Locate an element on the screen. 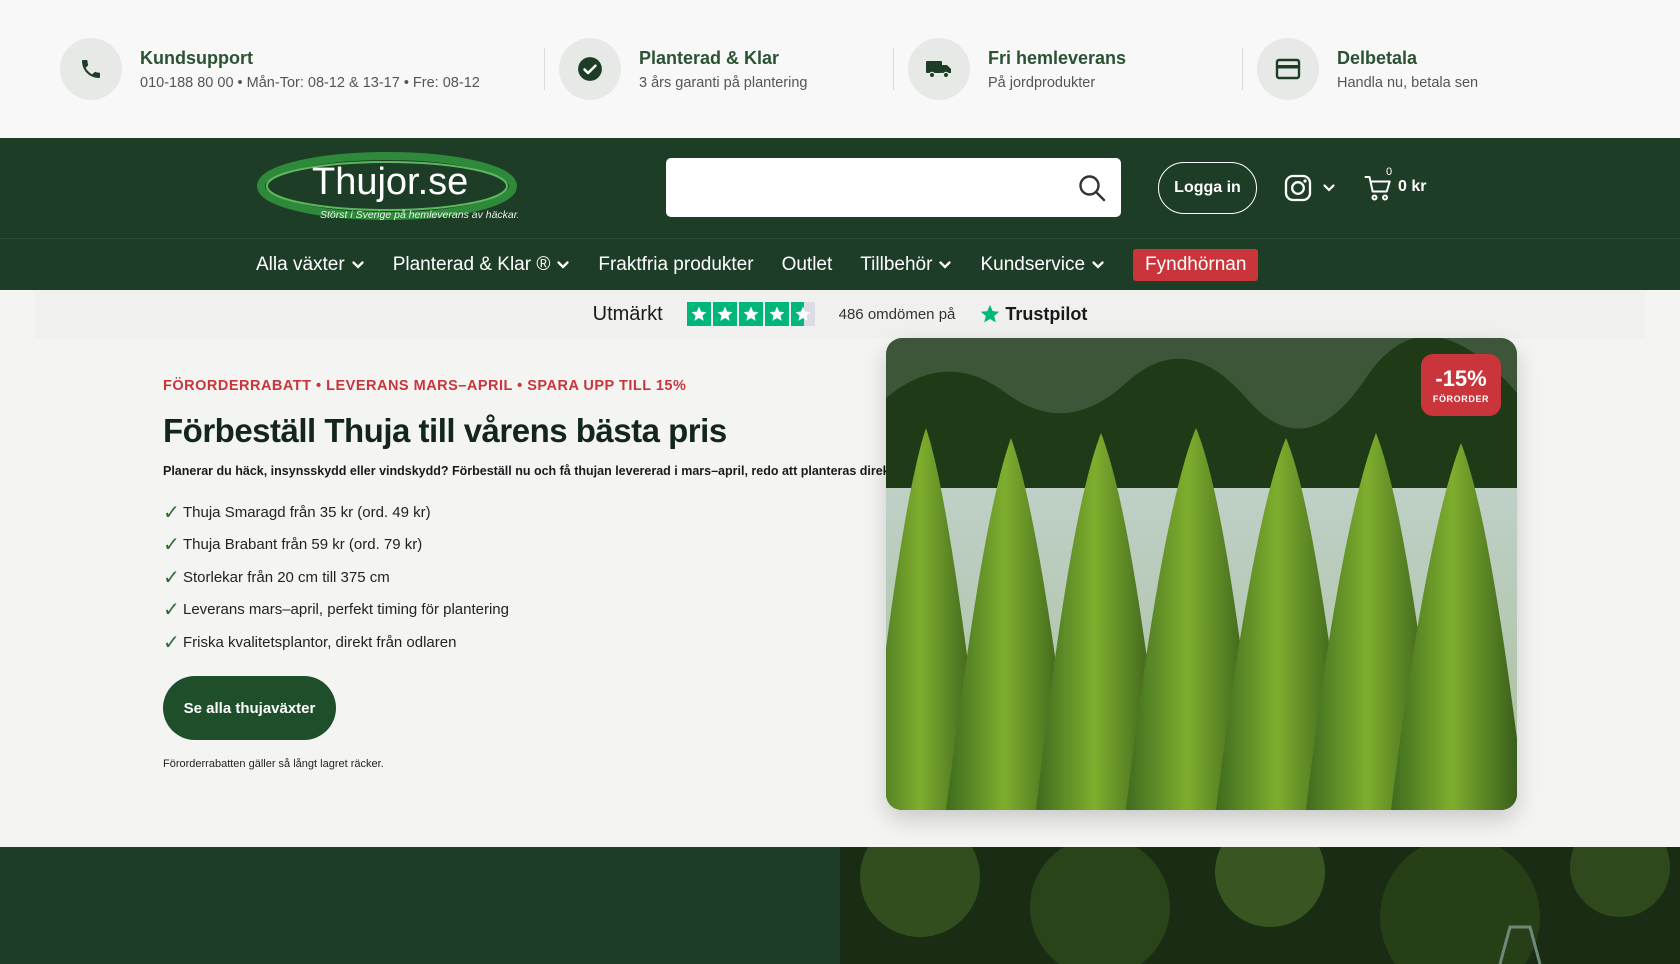 The image size is (1680, 964). nav-item-kundservice: Kundservice is located at coordinates (1042, 265).